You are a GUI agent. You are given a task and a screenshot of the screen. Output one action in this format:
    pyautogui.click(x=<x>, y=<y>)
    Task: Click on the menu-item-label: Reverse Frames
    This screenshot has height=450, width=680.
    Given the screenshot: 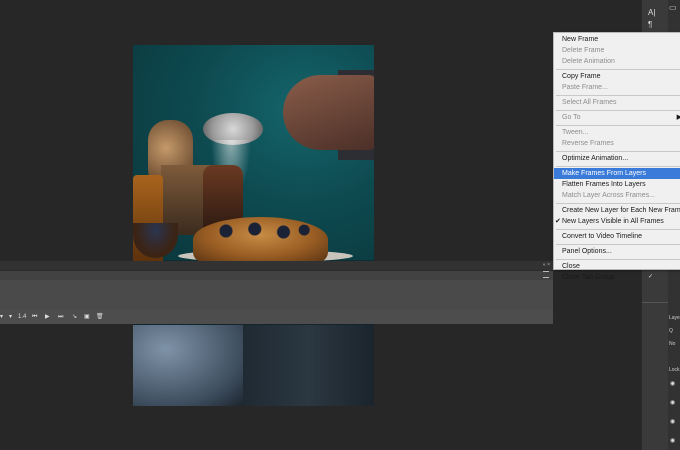 What is the action you would take?
    pyautogui.click(x=588, y=143)
    